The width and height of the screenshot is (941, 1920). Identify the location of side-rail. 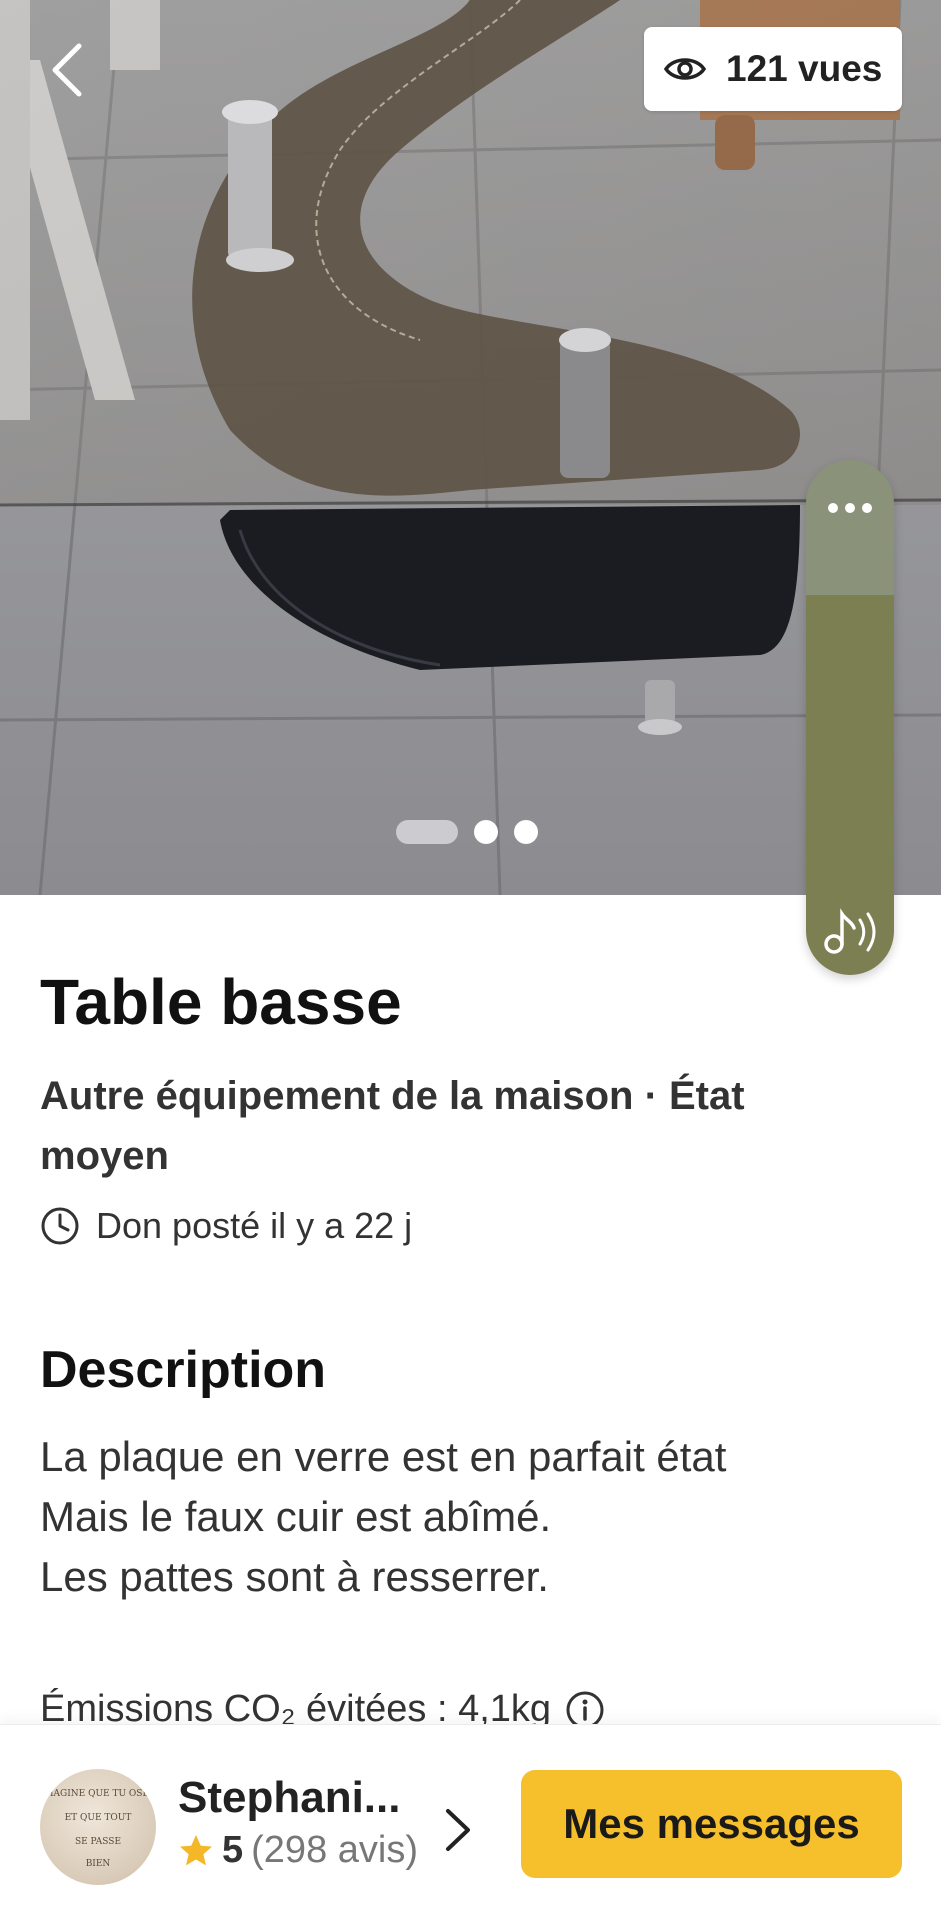
(850, 717).